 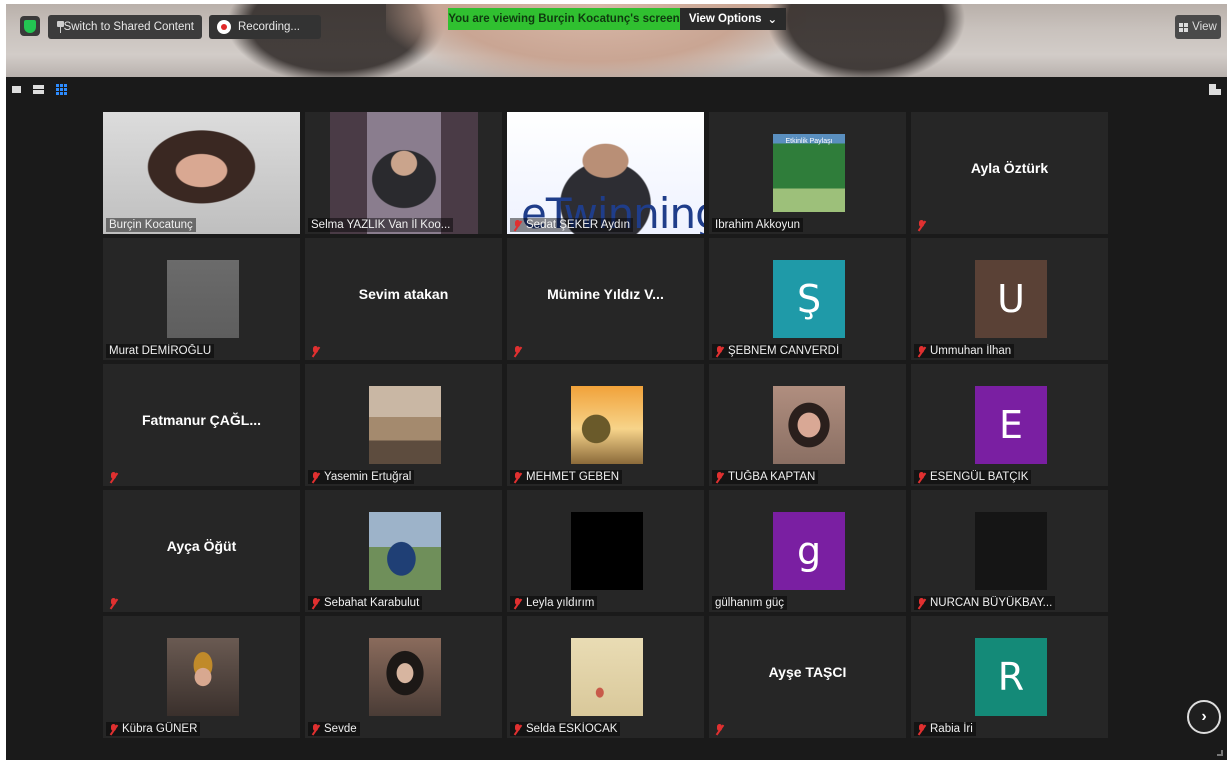 I want to click on participant-tile: MEHMET GEBEN, so click(x=605, y=425).